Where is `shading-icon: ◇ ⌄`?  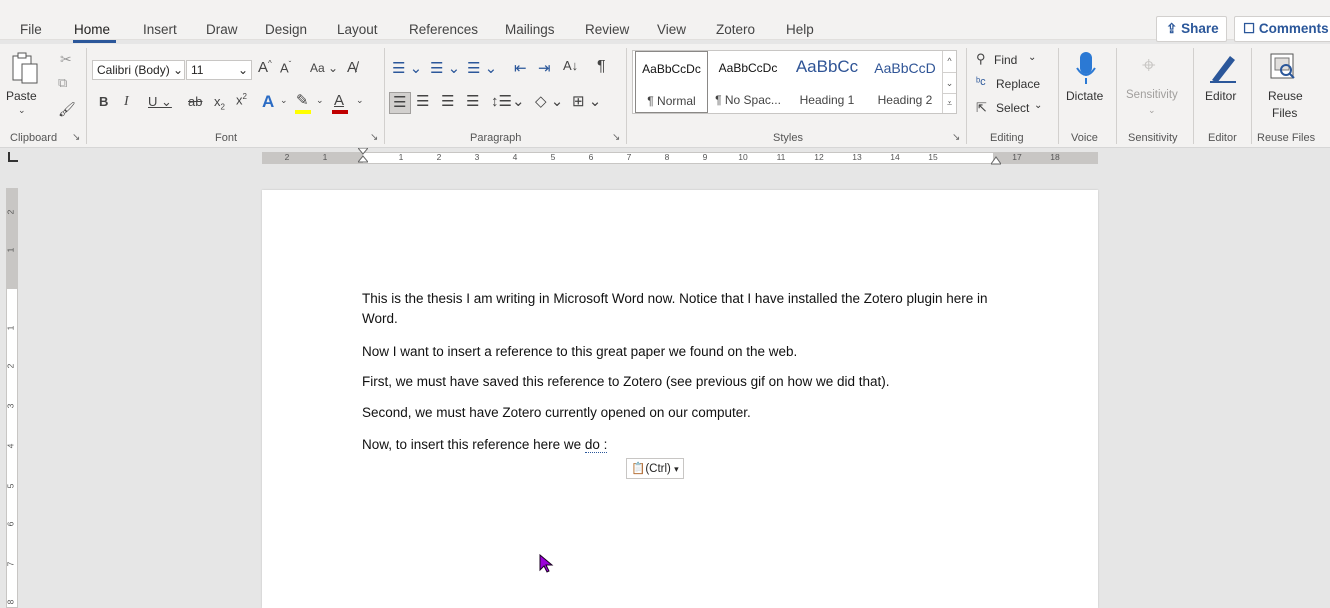
shading-icon: ◇ ⌄ is located at coordinates (549, 101).